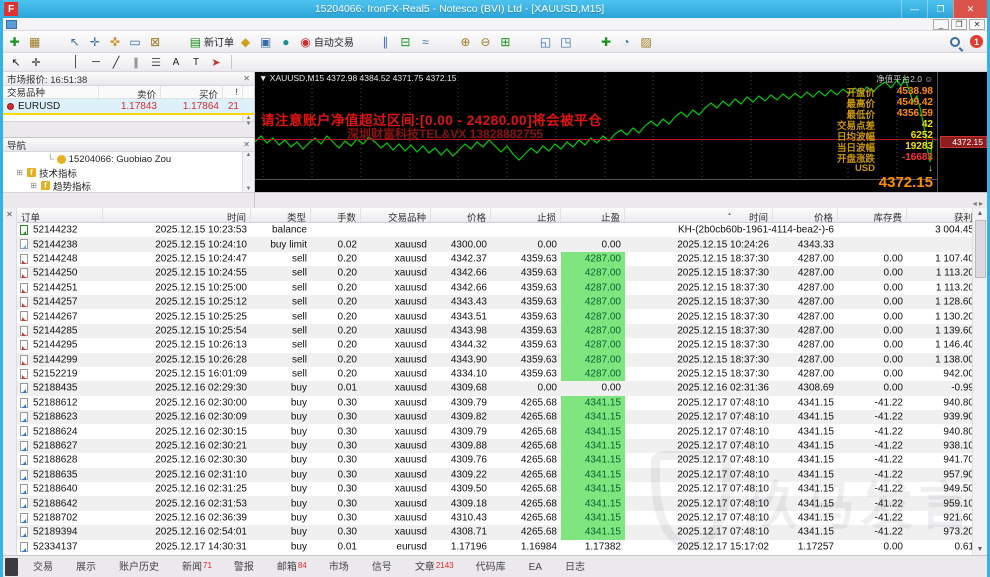  I want to click on toolbar-button: ◔, so click(628, 42).